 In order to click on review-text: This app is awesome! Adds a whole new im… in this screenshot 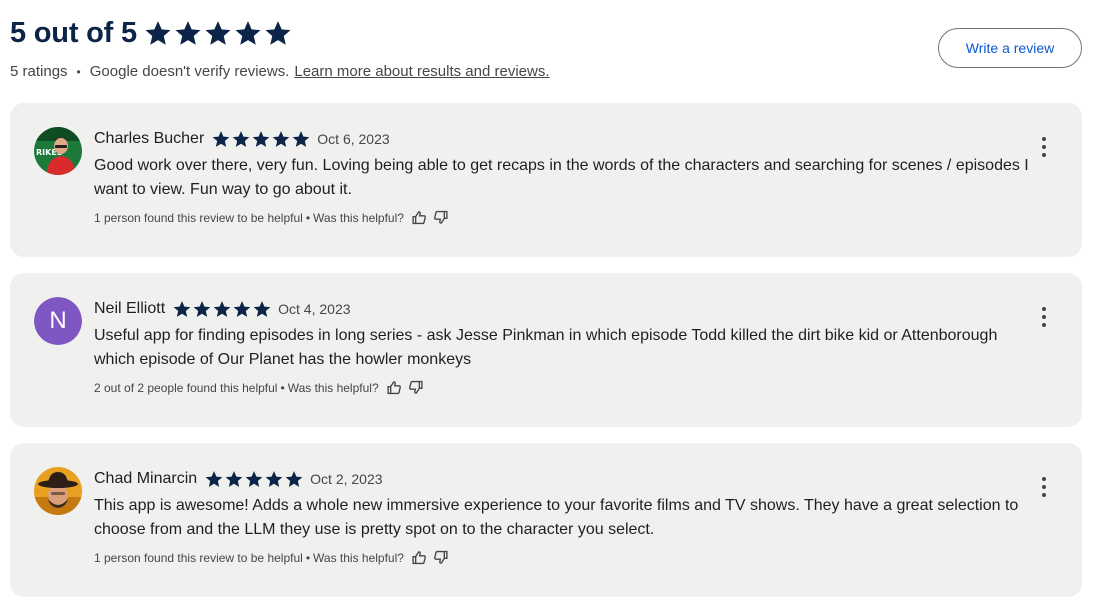, I will do `click(556, 517)`.